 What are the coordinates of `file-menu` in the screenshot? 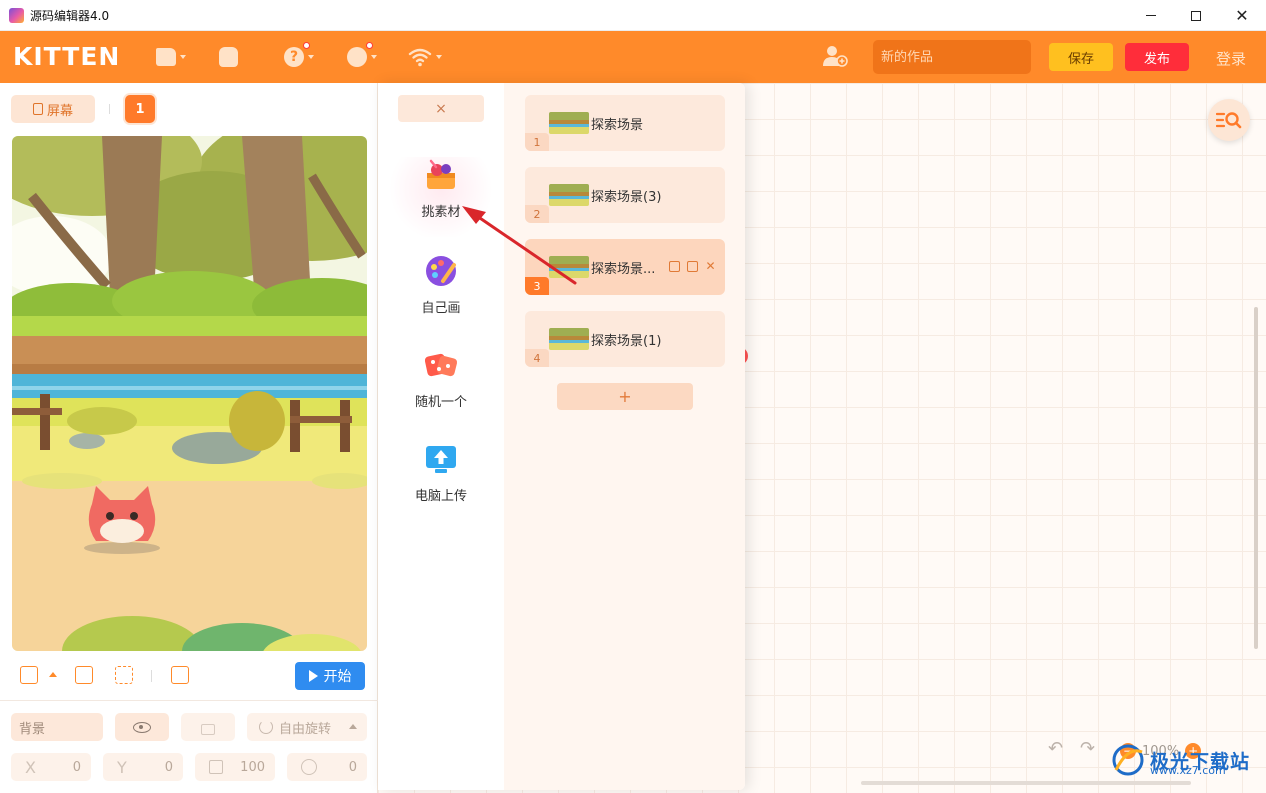 It's located at (171, 57).